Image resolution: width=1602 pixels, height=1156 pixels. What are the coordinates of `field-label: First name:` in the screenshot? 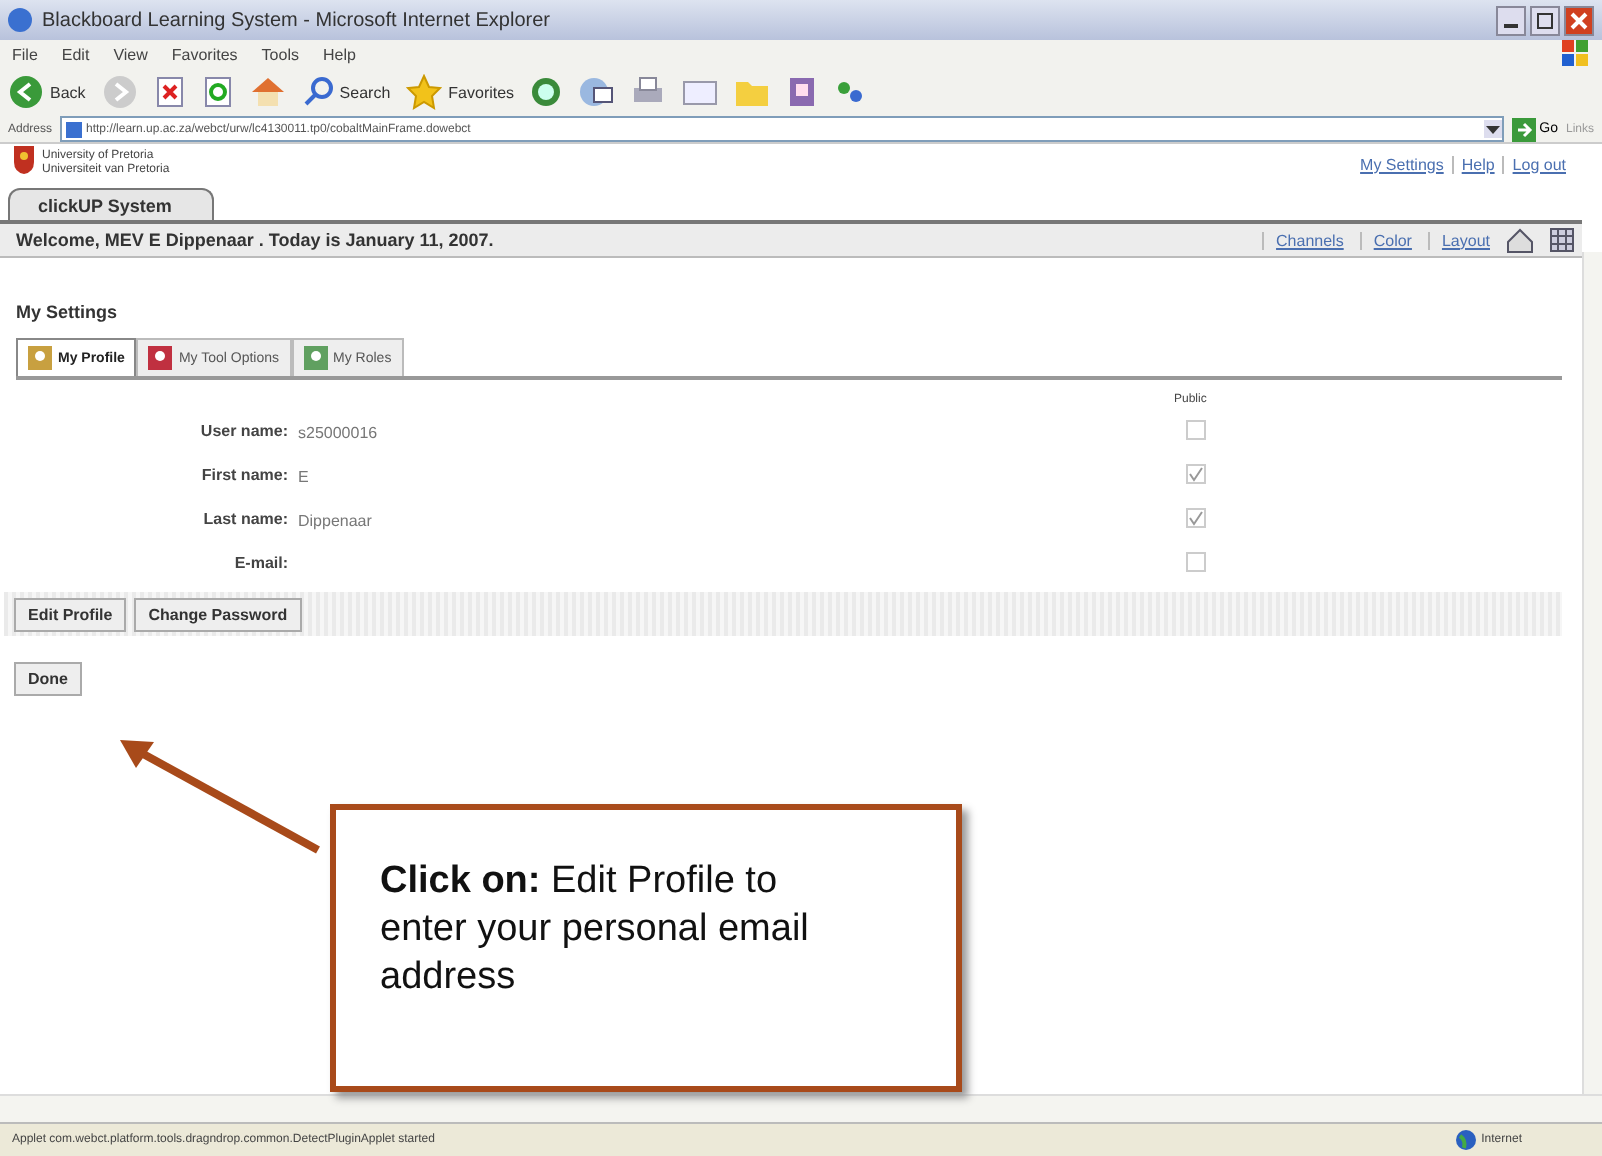 It's located at (243, 474).